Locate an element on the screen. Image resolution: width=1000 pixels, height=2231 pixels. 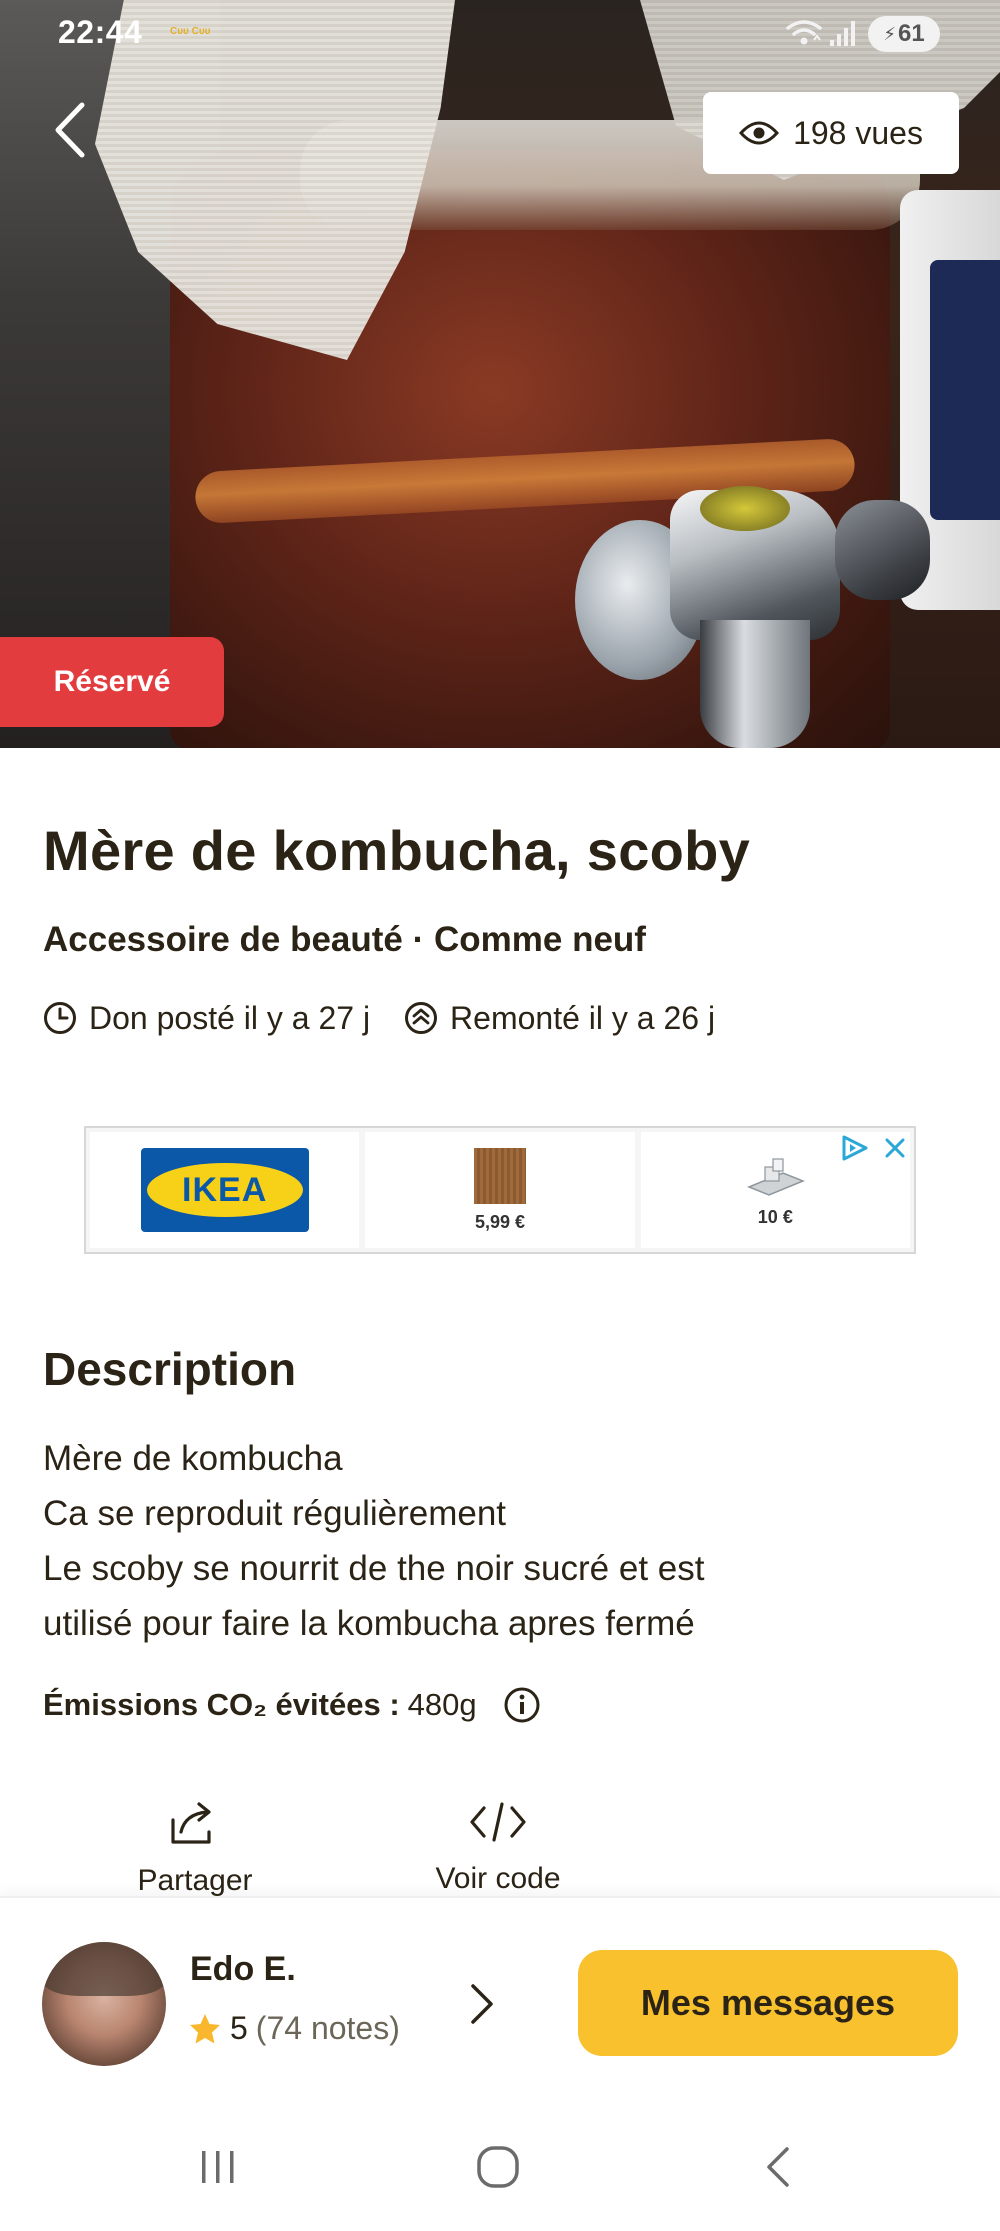
description-line: Mère de kombucha is located at coordinates (193, 1458).